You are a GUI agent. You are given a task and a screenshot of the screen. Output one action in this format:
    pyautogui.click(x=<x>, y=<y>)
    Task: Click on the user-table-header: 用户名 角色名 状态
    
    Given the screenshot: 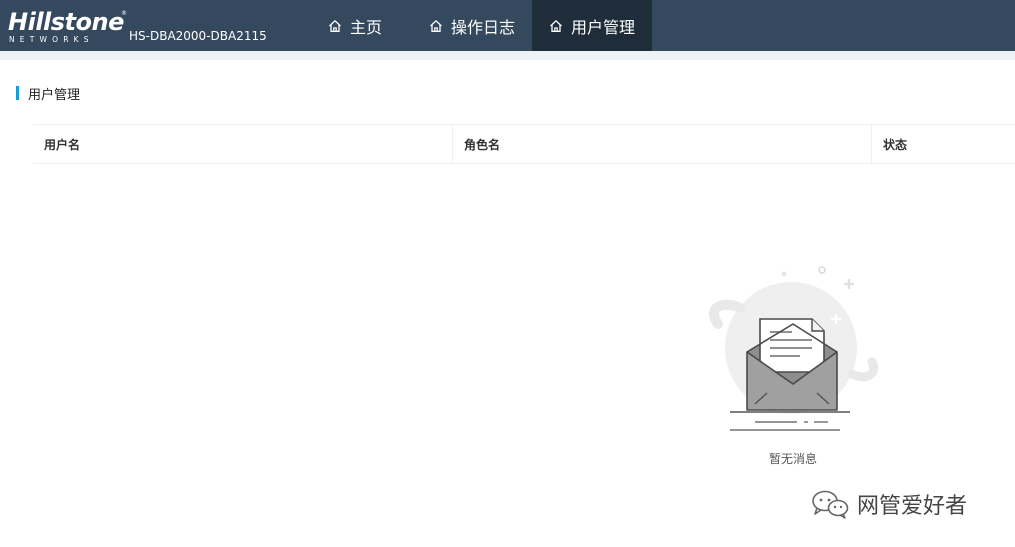 What is the action you would take?
    pyautogui.click(x=524, y=144)
    